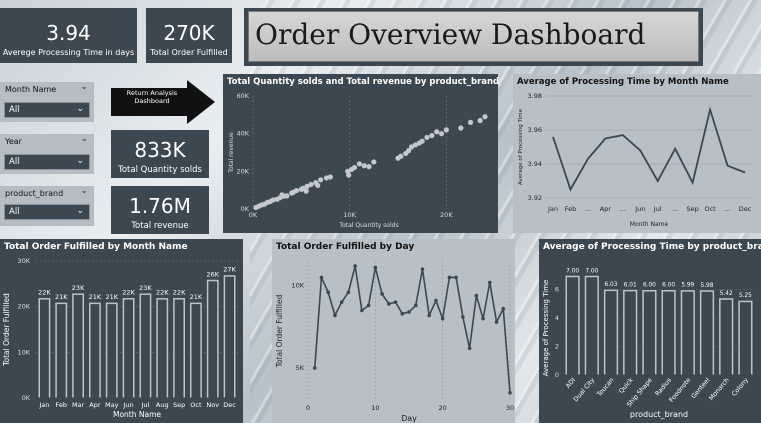  Describe the element at coordinates (160, 170) in the screenshot. I see `kpi-quantity-label: Total Quantity solds` at that location.